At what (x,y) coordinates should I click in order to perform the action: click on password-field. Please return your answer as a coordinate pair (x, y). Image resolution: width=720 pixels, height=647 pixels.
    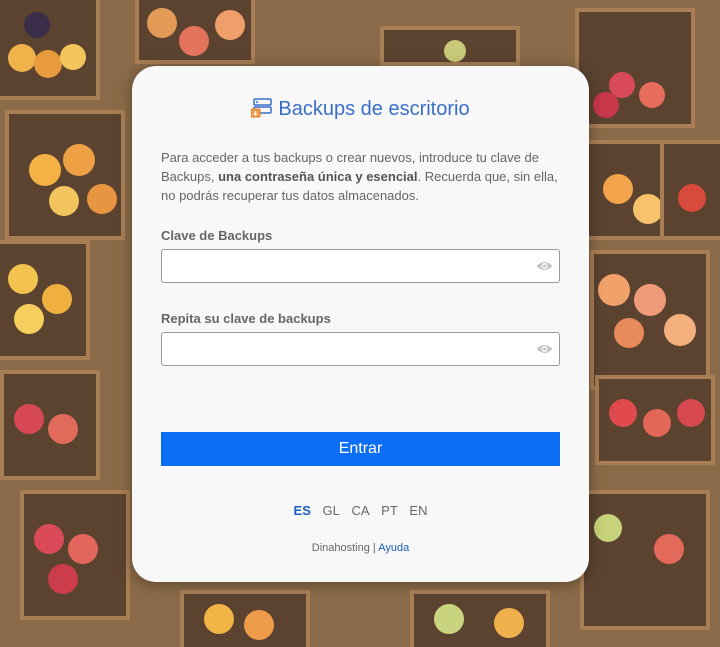
    Looking at the image, I should click on (360, 266).